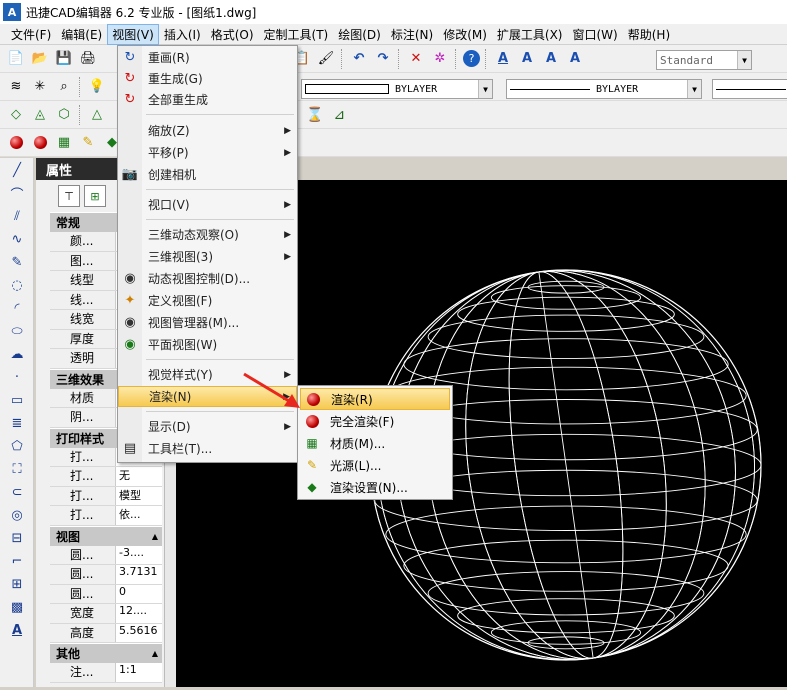  Describe the element at coordinates (17, 239) in the screenshot. I see `spline-tool-icon: ∿` at that location.